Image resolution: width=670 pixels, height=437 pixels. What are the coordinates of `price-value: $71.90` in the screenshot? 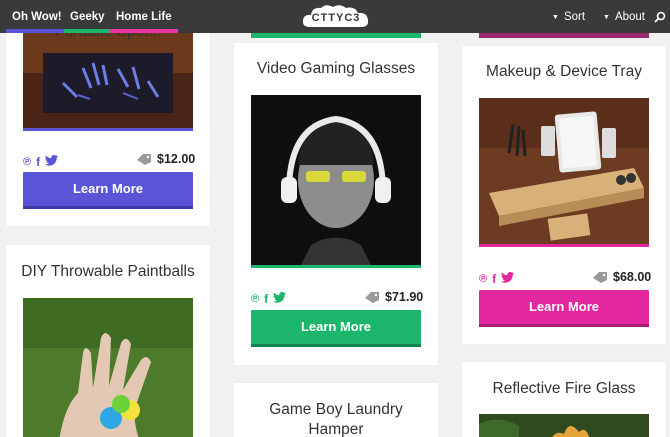 It's located at (404, 297).